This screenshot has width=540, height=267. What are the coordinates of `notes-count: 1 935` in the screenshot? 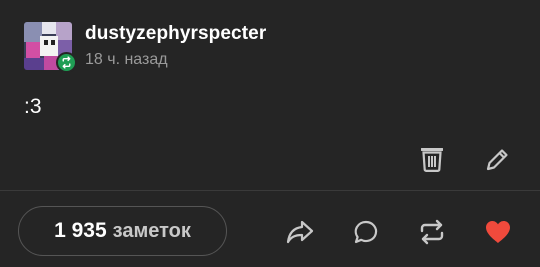 It's located at (80, 230).